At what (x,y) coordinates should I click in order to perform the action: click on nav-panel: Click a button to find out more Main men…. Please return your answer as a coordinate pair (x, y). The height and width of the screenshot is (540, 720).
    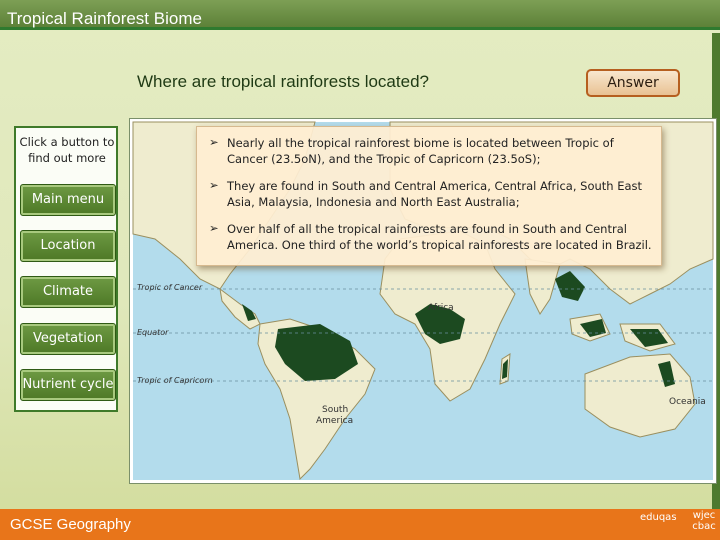
    Looking at the image, I should click on (66, 269).